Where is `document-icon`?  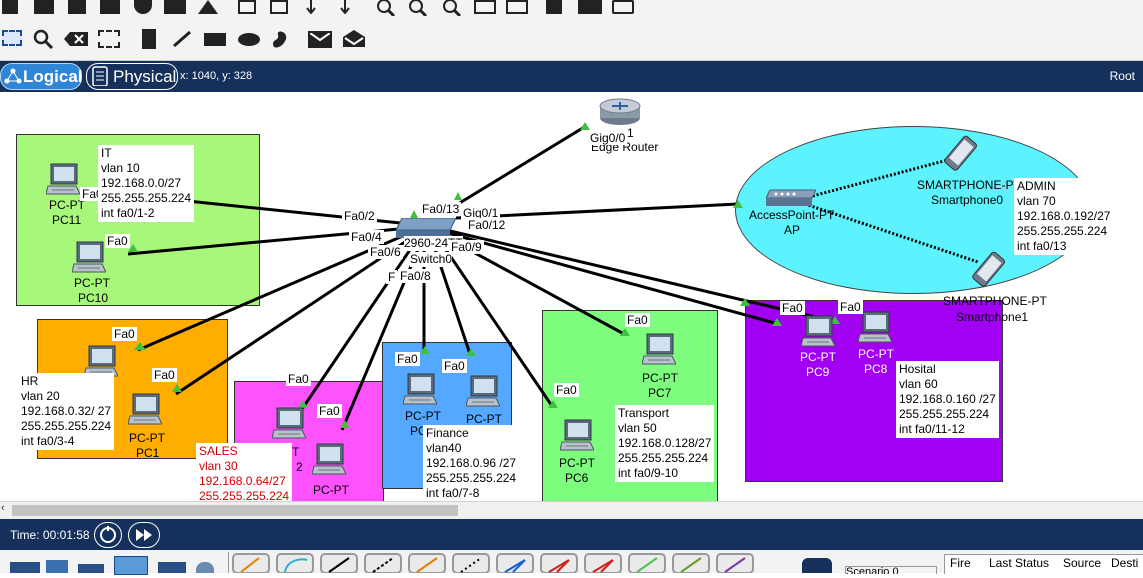
document-icon is located at coordinates (554, 7).